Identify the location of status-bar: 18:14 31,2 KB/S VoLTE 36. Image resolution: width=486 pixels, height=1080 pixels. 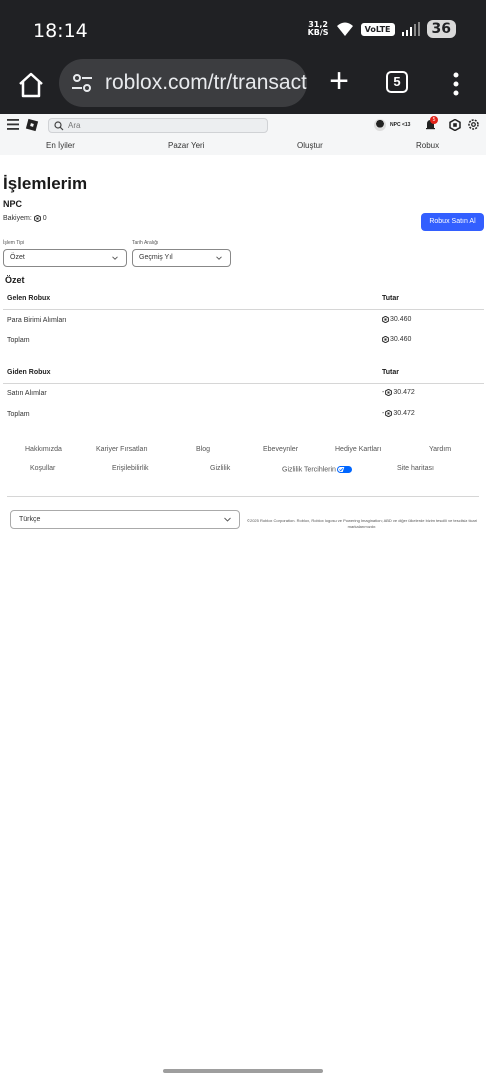
(243, 29).